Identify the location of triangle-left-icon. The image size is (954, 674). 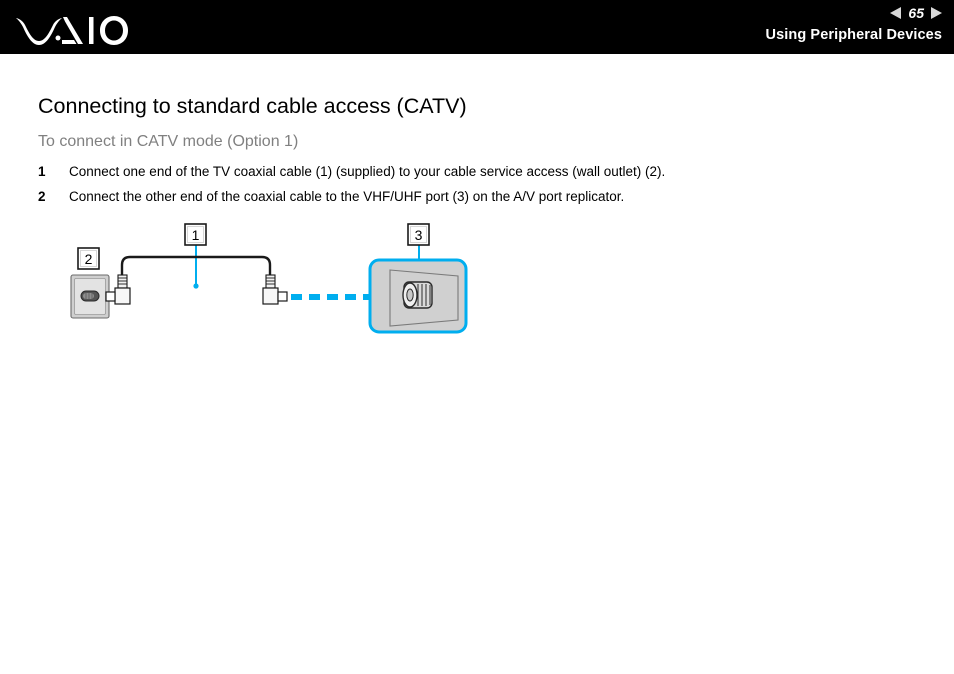
(896, 13).